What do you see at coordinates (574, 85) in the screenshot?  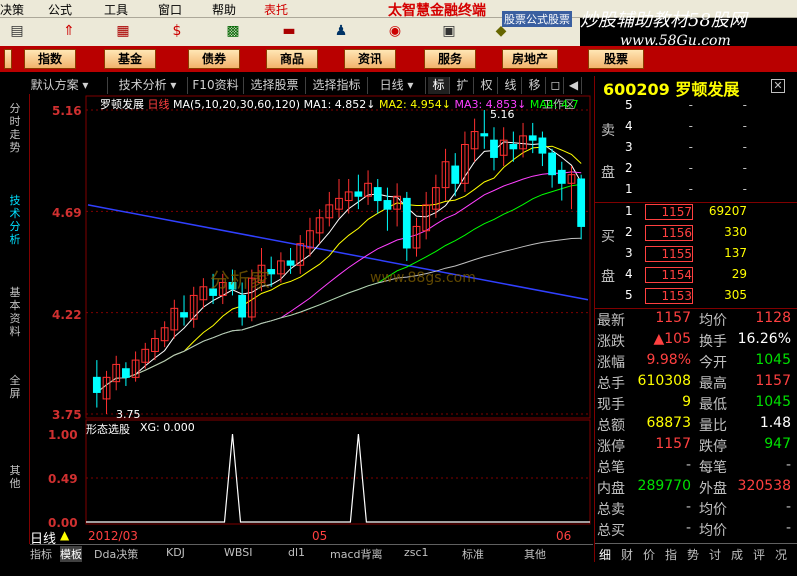 I see `left-arrow-icon: ◀` at bounding box center [574, 85].